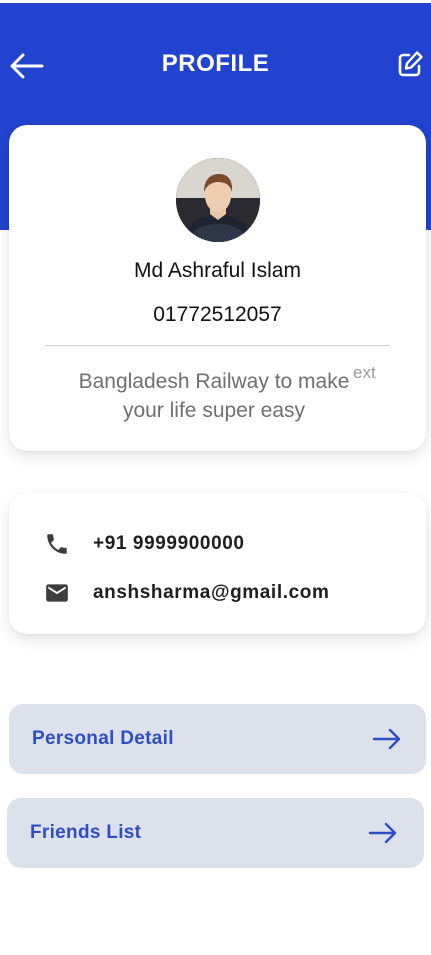 The width and height of the screenshot is (431, 955). I want to click on avatar, so click(218, 200).